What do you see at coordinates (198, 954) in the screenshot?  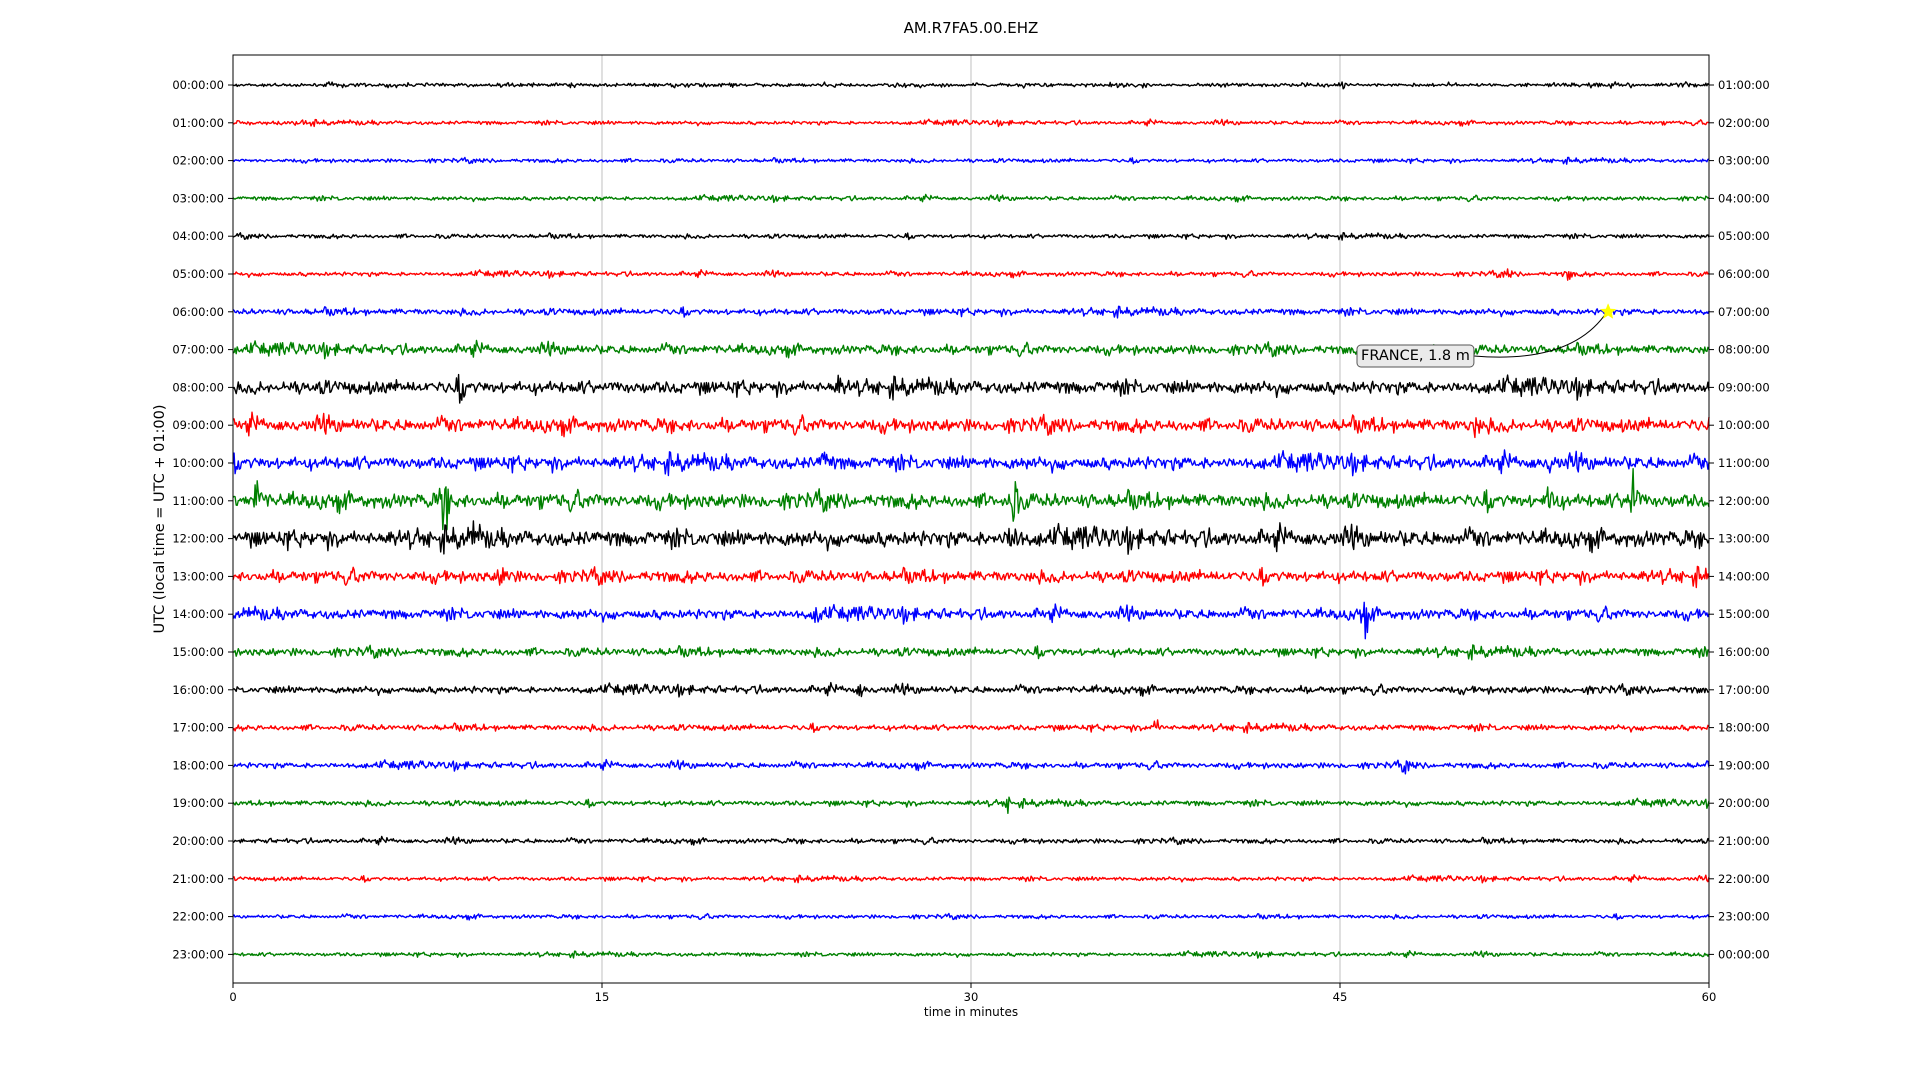 I see `left-time-label: 23:00:00` at bounding box center [198, 954].